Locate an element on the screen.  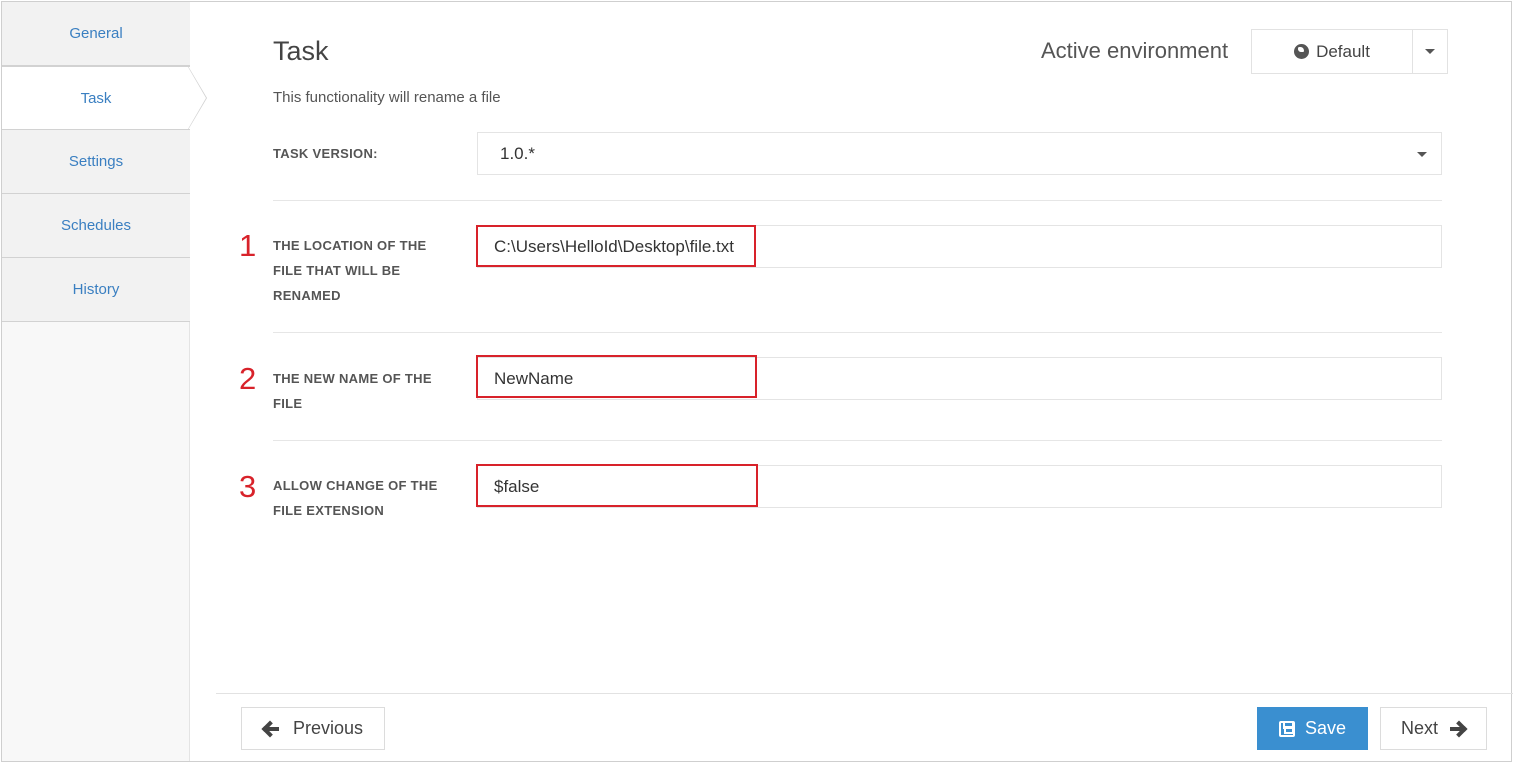
previous-button: Previous is located at coordinates (313, 728).